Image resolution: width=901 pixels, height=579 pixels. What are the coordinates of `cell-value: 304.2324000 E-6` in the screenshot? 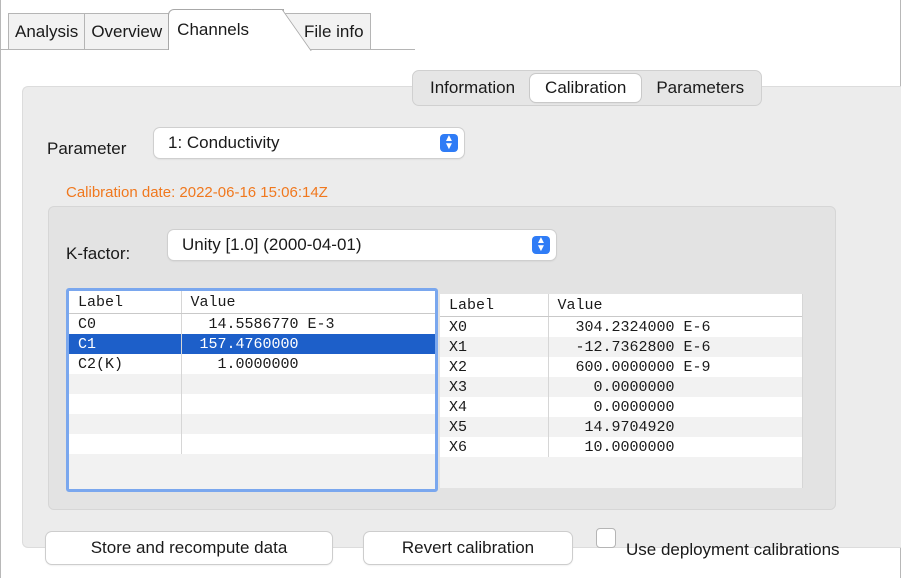 It's located at (675, 326).